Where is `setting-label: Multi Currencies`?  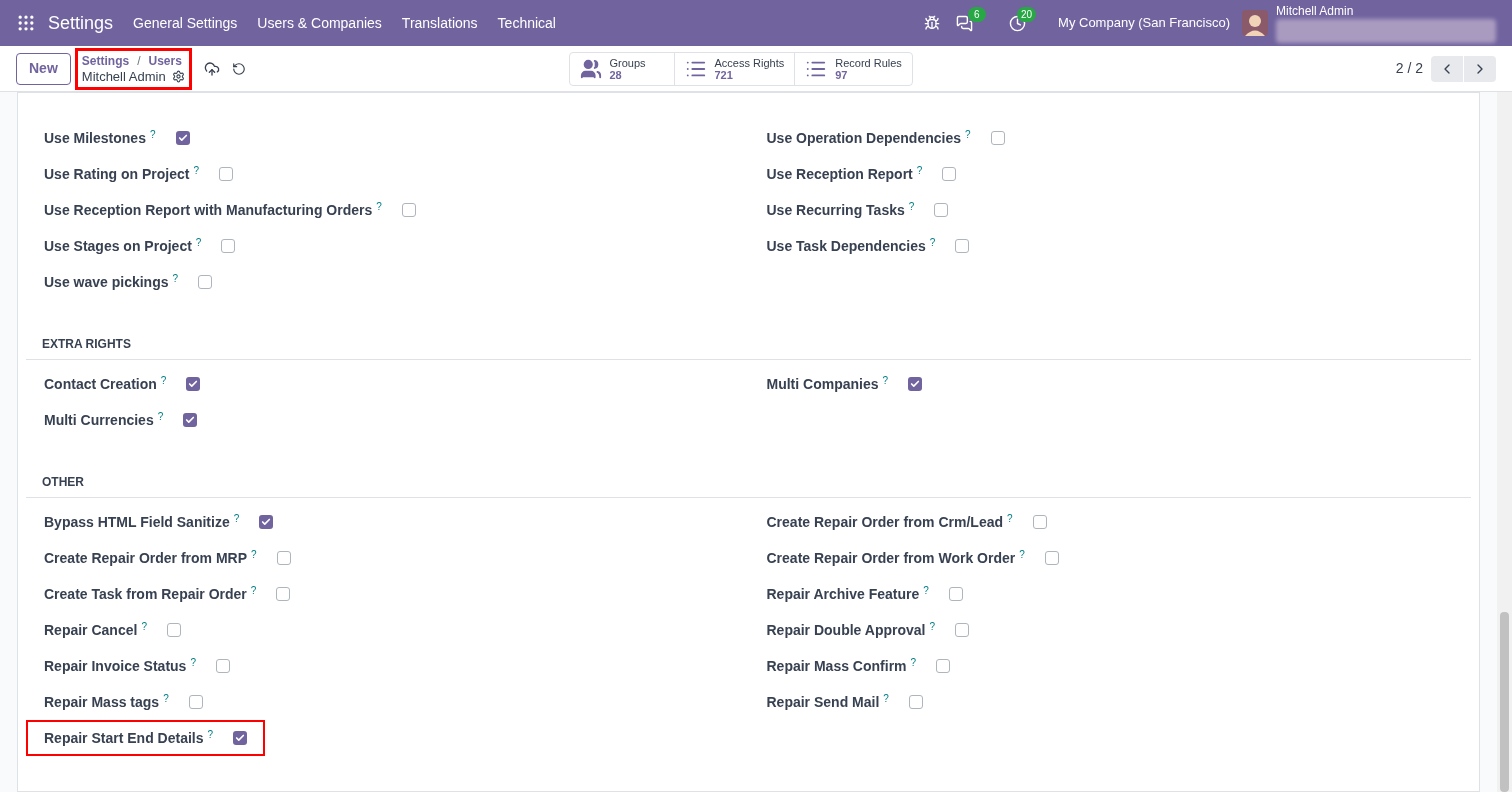
setting-label: Multi Currencies is located at coordinates (99, 420).